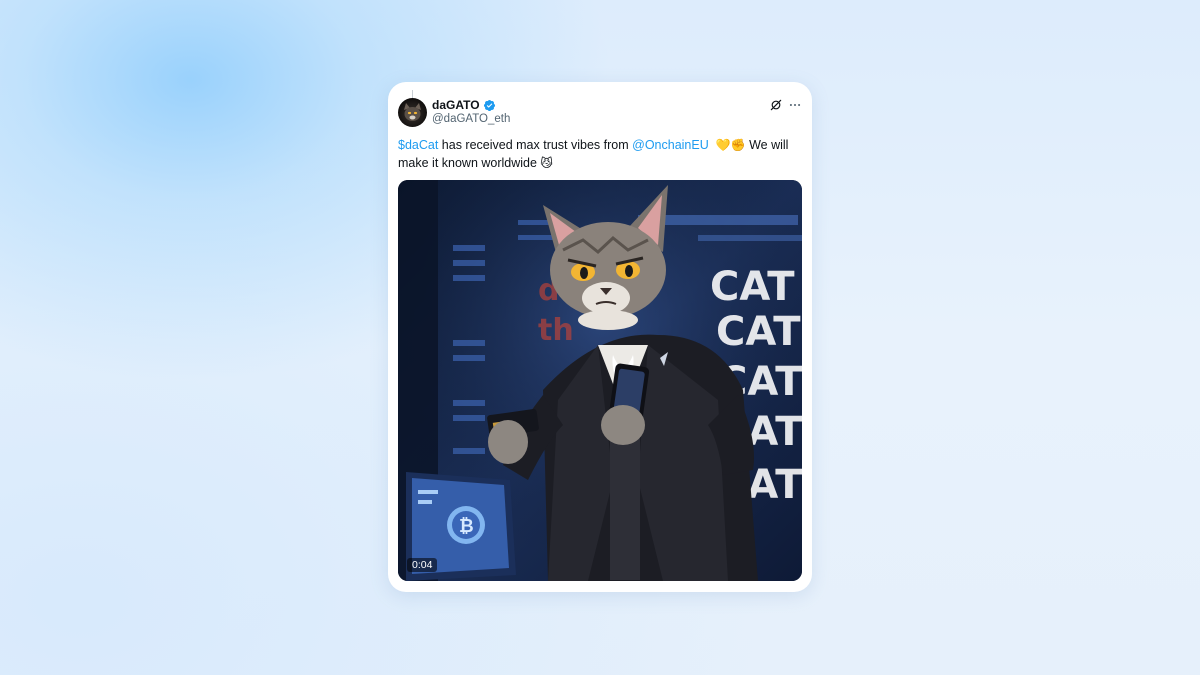 The width and height of the screenshot is (1200, 675). I want to click on author-avatar, so click(412, 112).